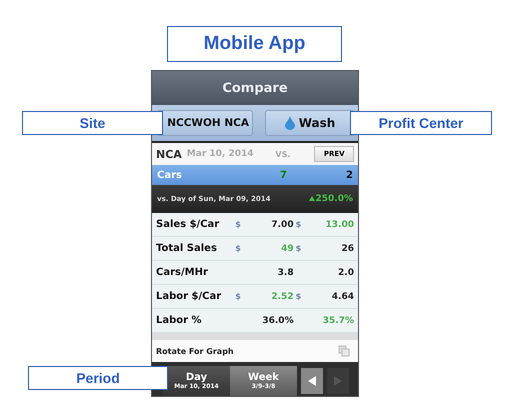 The height and width of the screenshot is (404, 506). I want to click on hint-text: Rotate For Graph, so click(195, 351).